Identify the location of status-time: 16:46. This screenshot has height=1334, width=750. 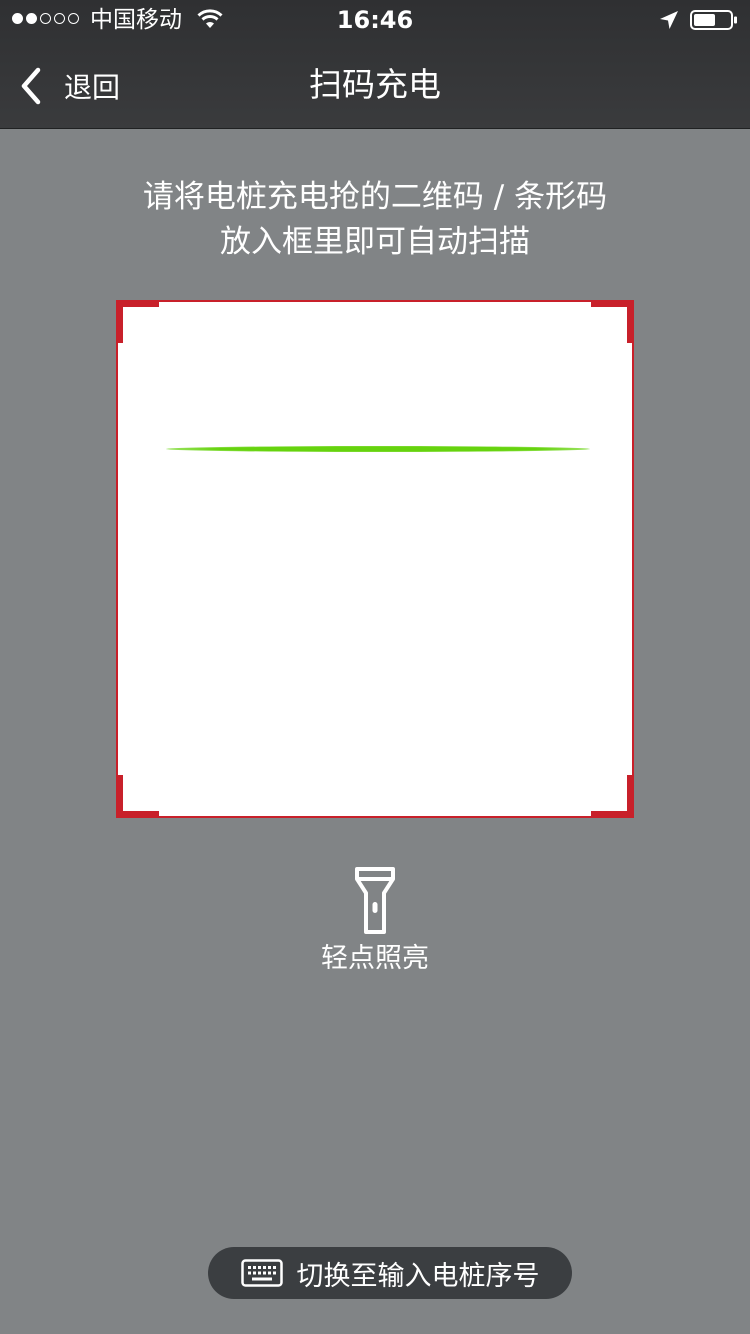
(375, 20).